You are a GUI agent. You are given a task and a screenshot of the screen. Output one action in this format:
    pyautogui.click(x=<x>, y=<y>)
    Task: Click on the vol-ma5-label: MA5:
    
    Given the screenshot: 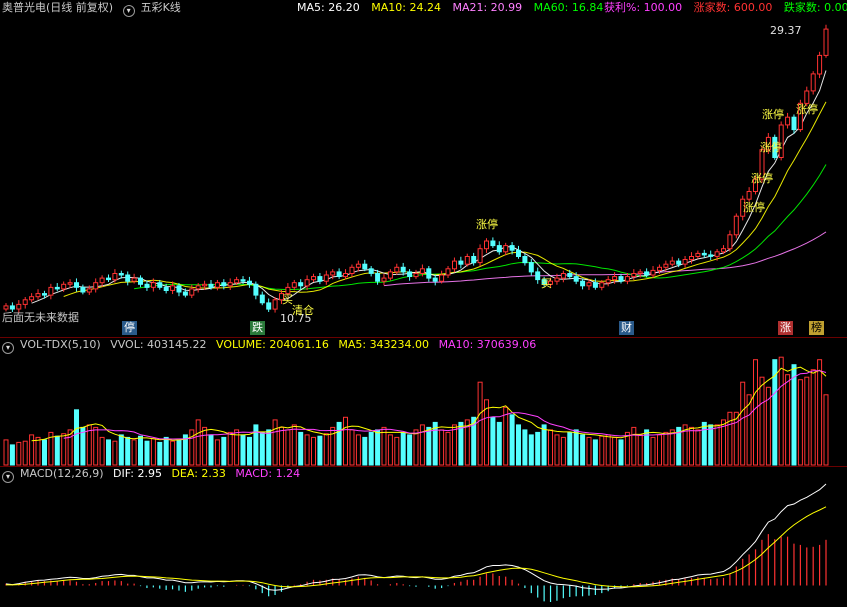 What is the action you would take?
    pyautogui.click(x=352, y=344)
    